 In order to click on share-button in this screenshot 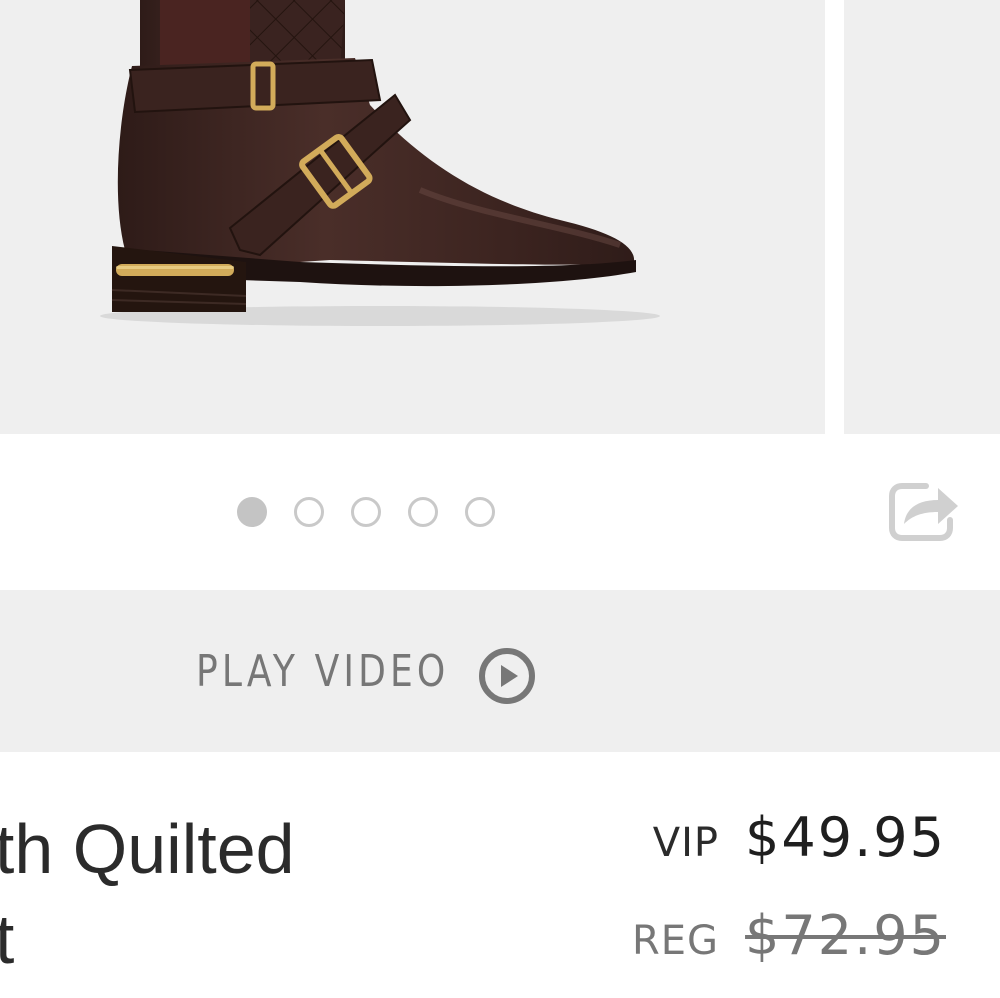, I will do `click(924, 509)`.